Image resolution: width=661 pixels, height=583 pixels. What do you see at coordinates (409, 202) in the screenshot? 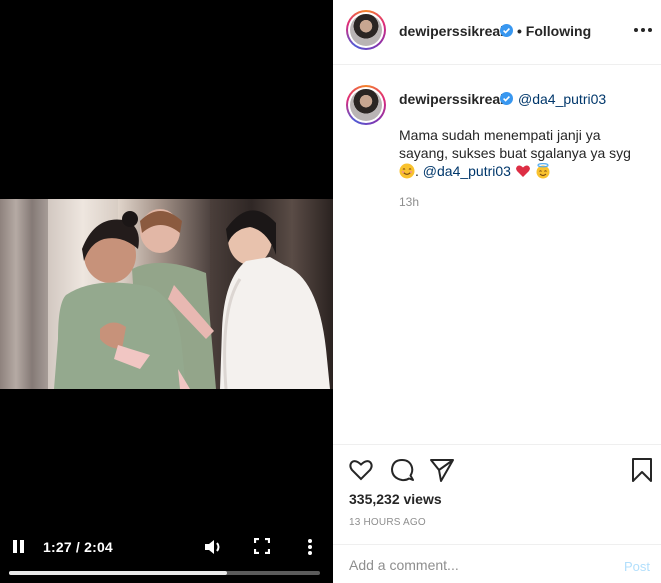
I see `caption-age: 13h` at bounding box center [409, 202].